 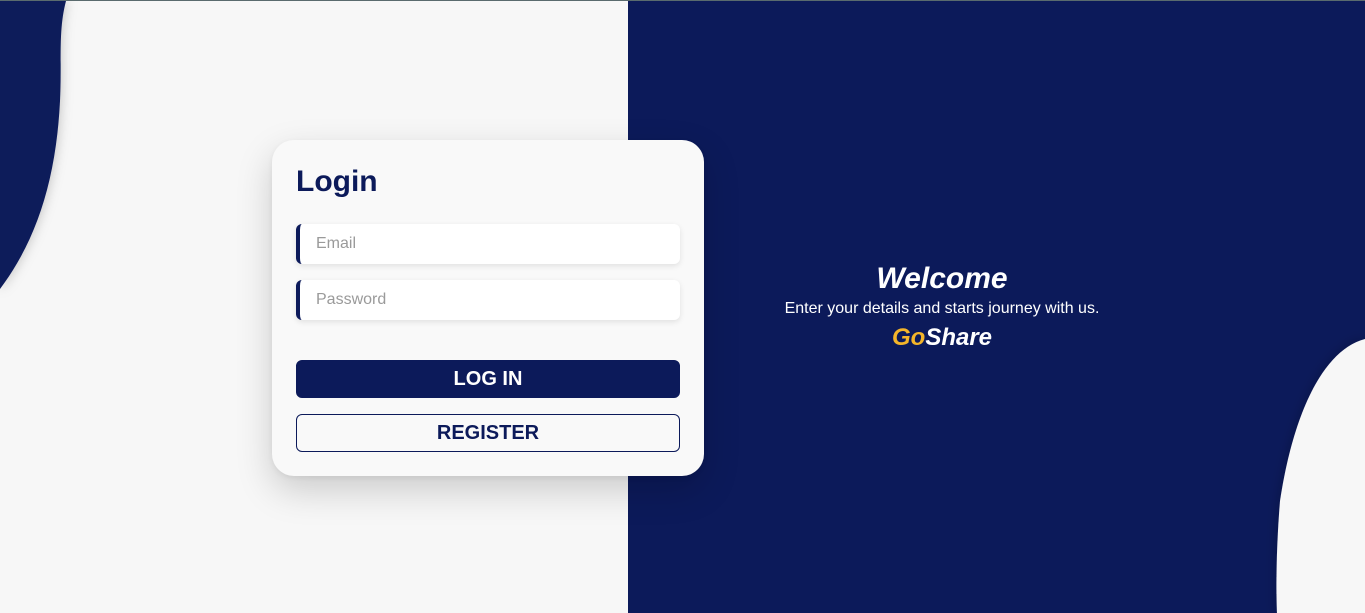 I want to click on password-field, so click(x=488, y=300).